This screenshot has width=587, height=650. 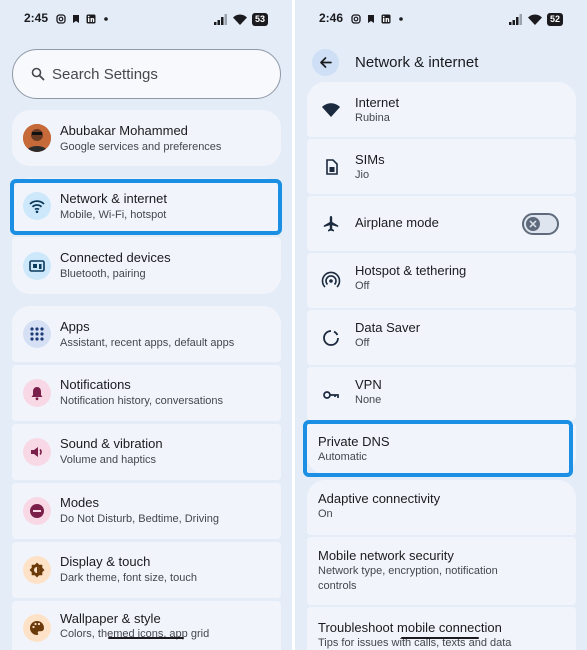 I want to click on signal-icon, so click(x=515, y=19).